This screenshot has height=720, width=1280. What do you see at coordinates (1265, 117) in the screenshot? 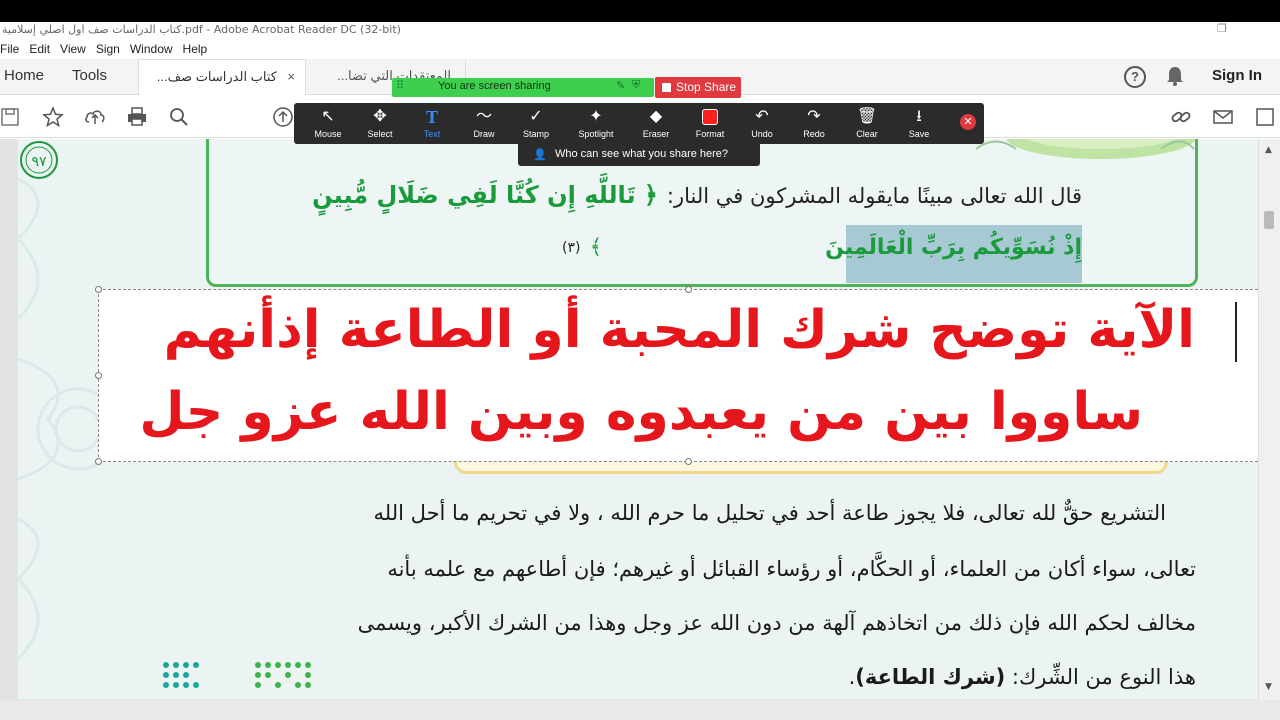
I see `more-tools-icon` at bounding box center [1265, 117].